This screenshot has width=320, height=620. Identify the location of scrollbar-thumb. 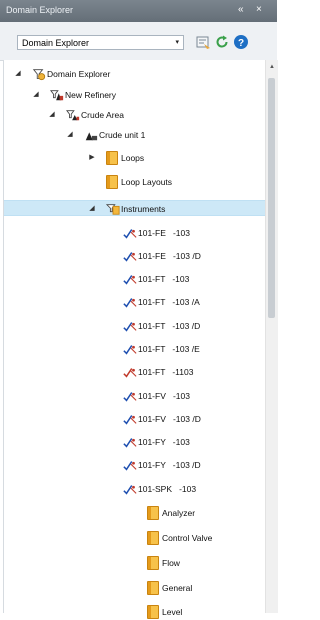
(271, 198).